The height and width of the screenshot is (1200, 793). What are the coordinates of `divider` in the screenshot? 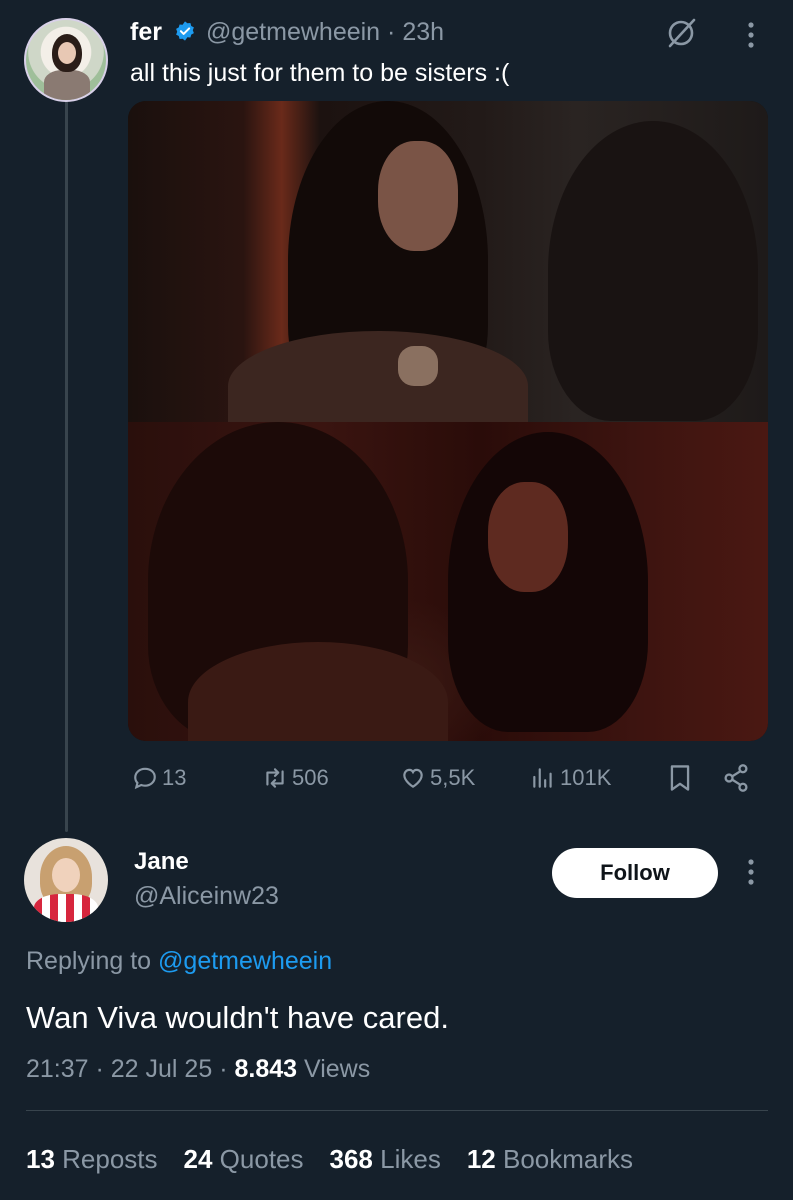 It's located at (397, 1110).